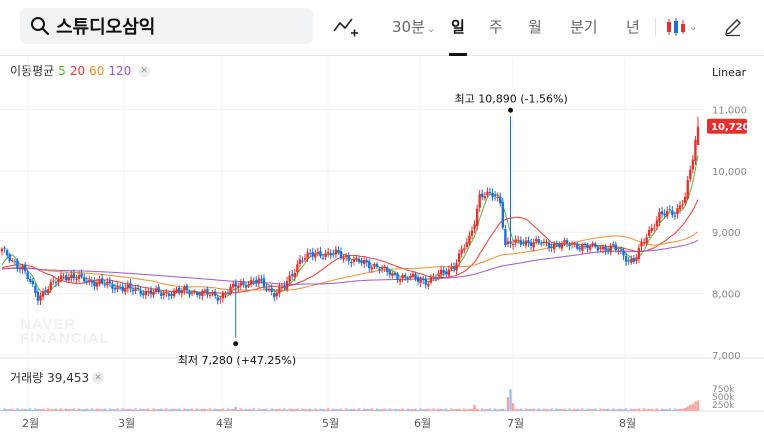  I want to click on low-annotation: 최저 7,280 (+47.25%), so click(237, 360).